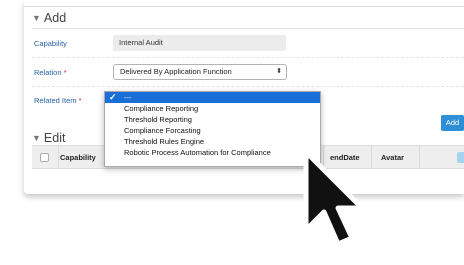 The width and height of the screenshot is (464, 265). What do you see at coordinates (248, 28) in the screenshot?
I see `add-section-divider` at bounding box center [248, 28].